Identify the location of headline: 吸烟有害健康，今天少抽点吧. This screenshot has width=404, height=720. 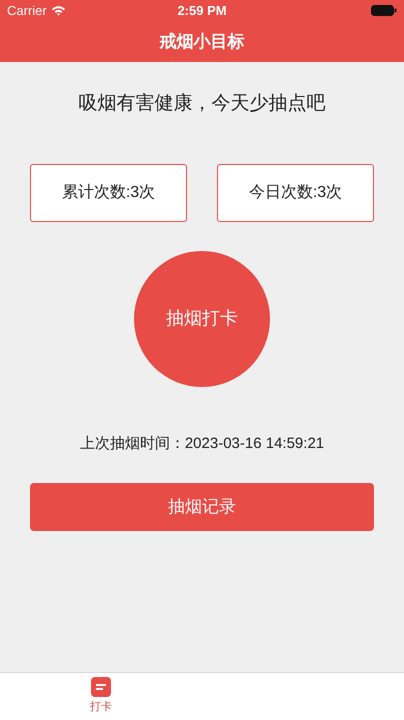
(202, 104).